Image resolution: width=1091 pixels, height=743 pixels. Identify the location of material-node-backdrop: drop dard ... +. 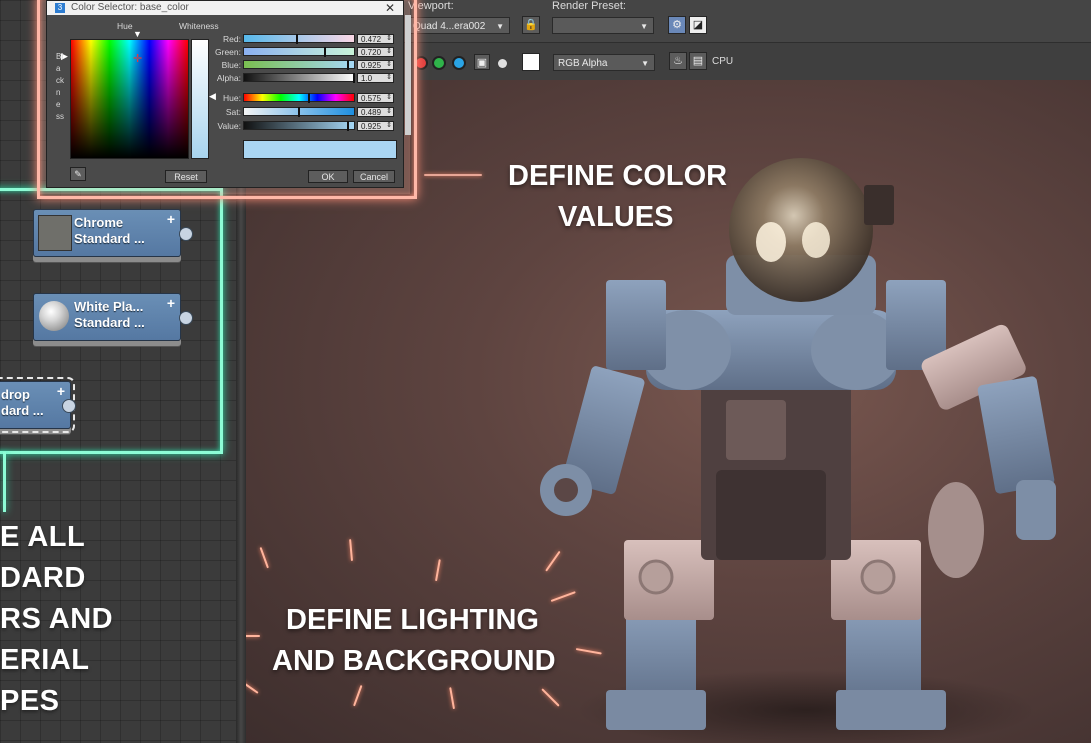
(38, 405).